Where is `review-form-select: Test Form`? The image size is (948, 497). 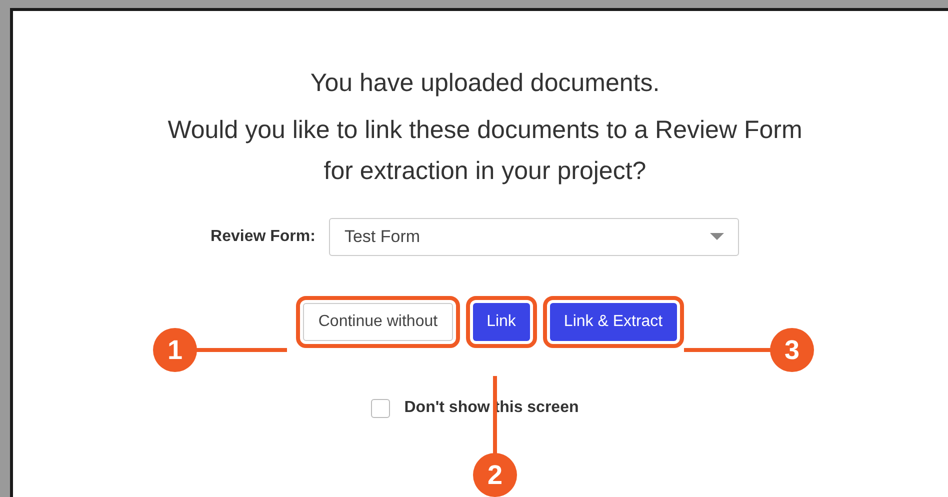 review-form-select: Test Form is located at coordinates (534, 237).